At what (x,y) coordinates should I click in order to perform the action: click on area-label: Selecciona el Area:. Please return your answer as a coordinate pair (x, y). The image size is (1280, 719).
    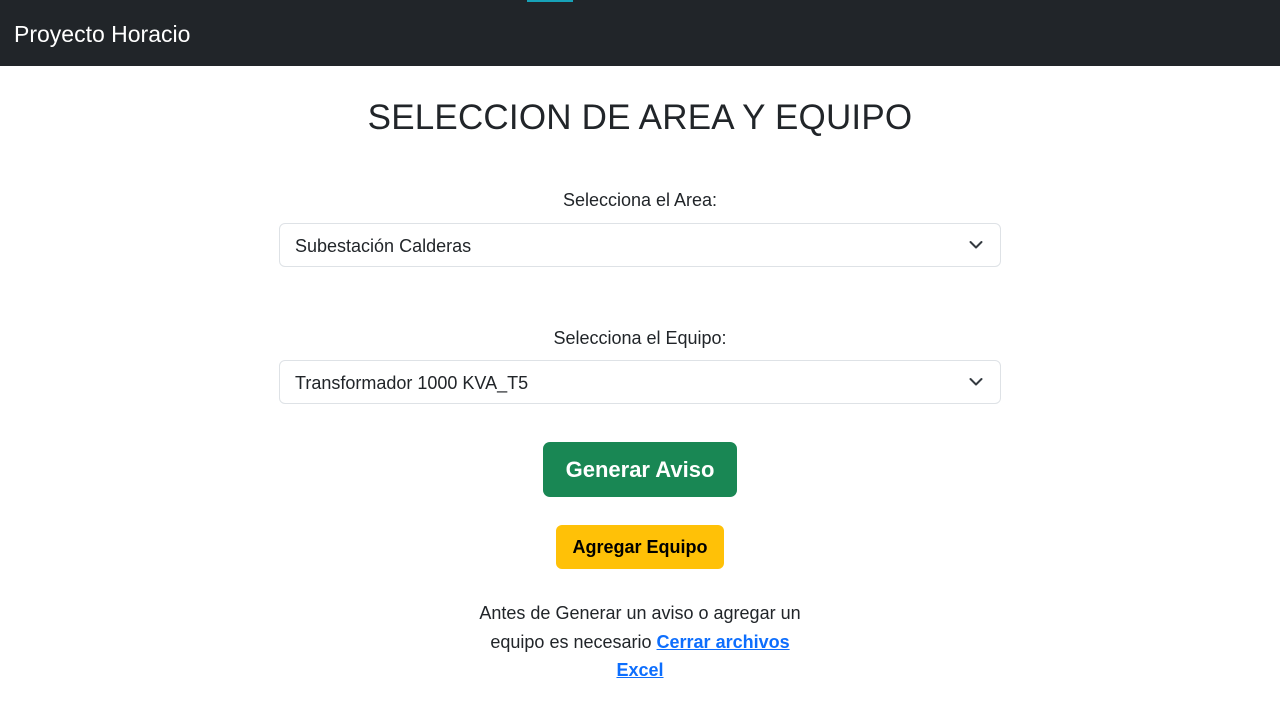
    Looking at the image, I should click on (640, 200).